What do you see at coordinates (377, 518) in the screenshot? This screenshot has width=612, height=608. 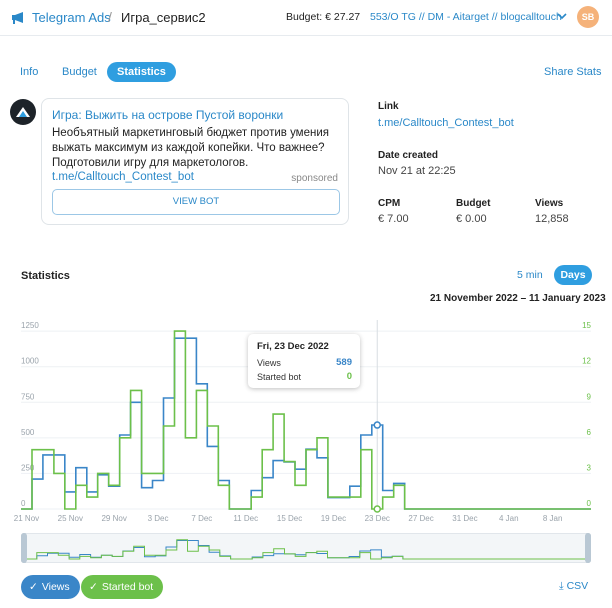 I see `x-tick-label: 23 Dec` at bounding box center [377, 518].